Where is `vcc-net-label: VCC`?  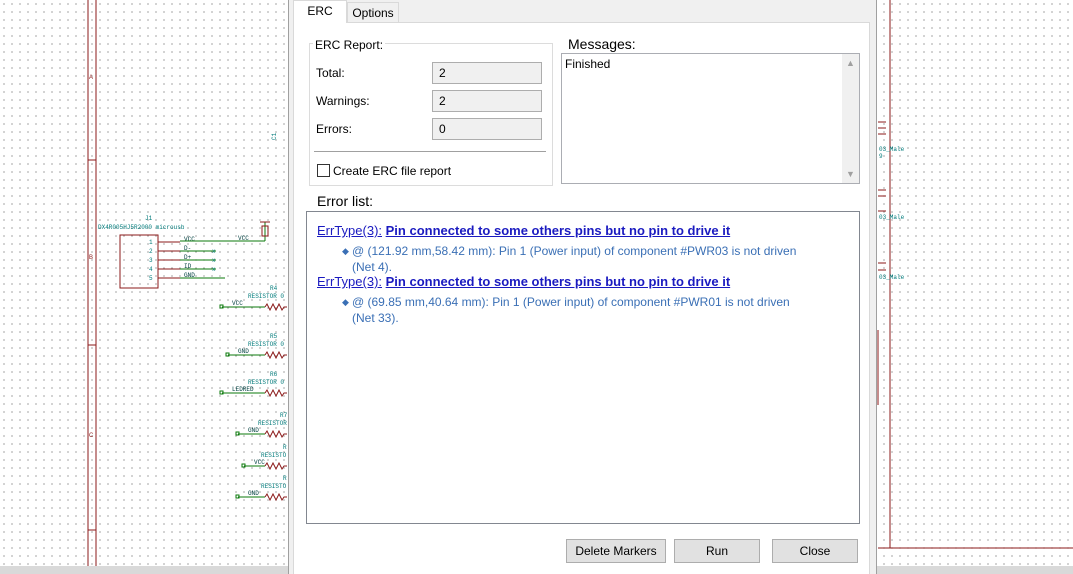 vcc-net-label: VCC is located at coordinates (243, 238).